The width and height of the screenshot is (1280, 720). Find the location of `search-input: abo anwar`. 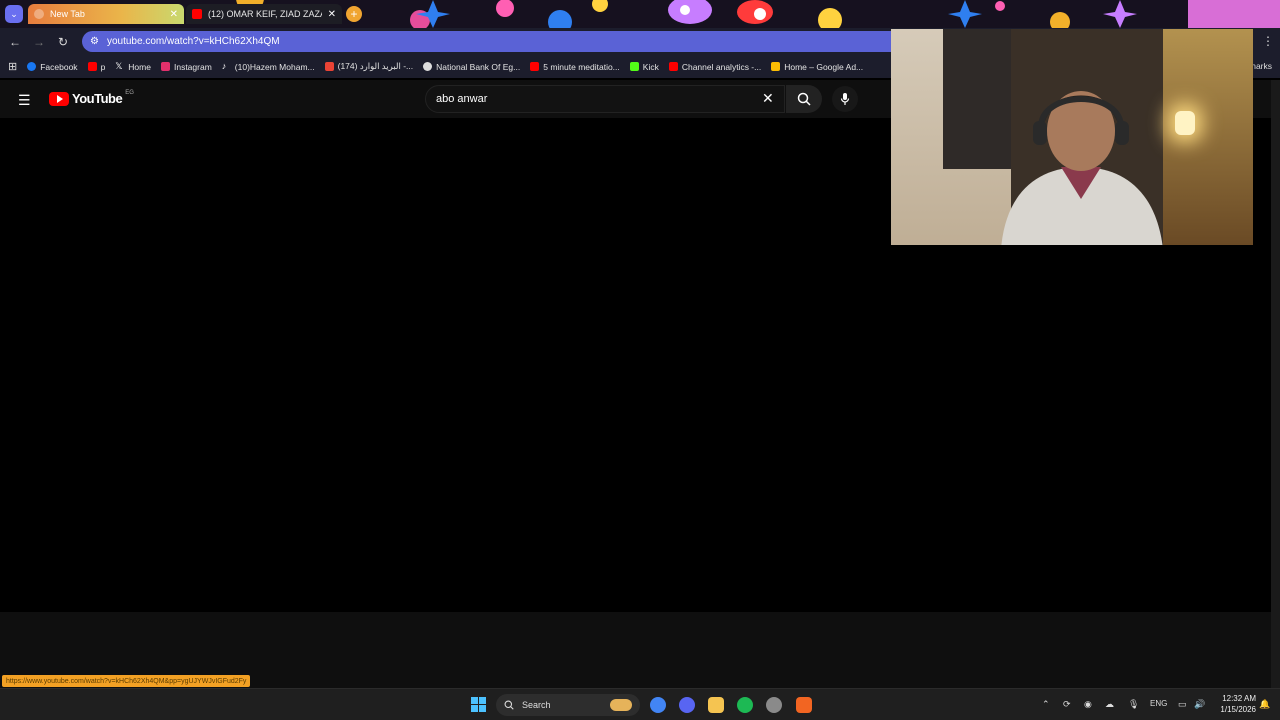

search-input: abo anwar is located at coordinates (605, 99).